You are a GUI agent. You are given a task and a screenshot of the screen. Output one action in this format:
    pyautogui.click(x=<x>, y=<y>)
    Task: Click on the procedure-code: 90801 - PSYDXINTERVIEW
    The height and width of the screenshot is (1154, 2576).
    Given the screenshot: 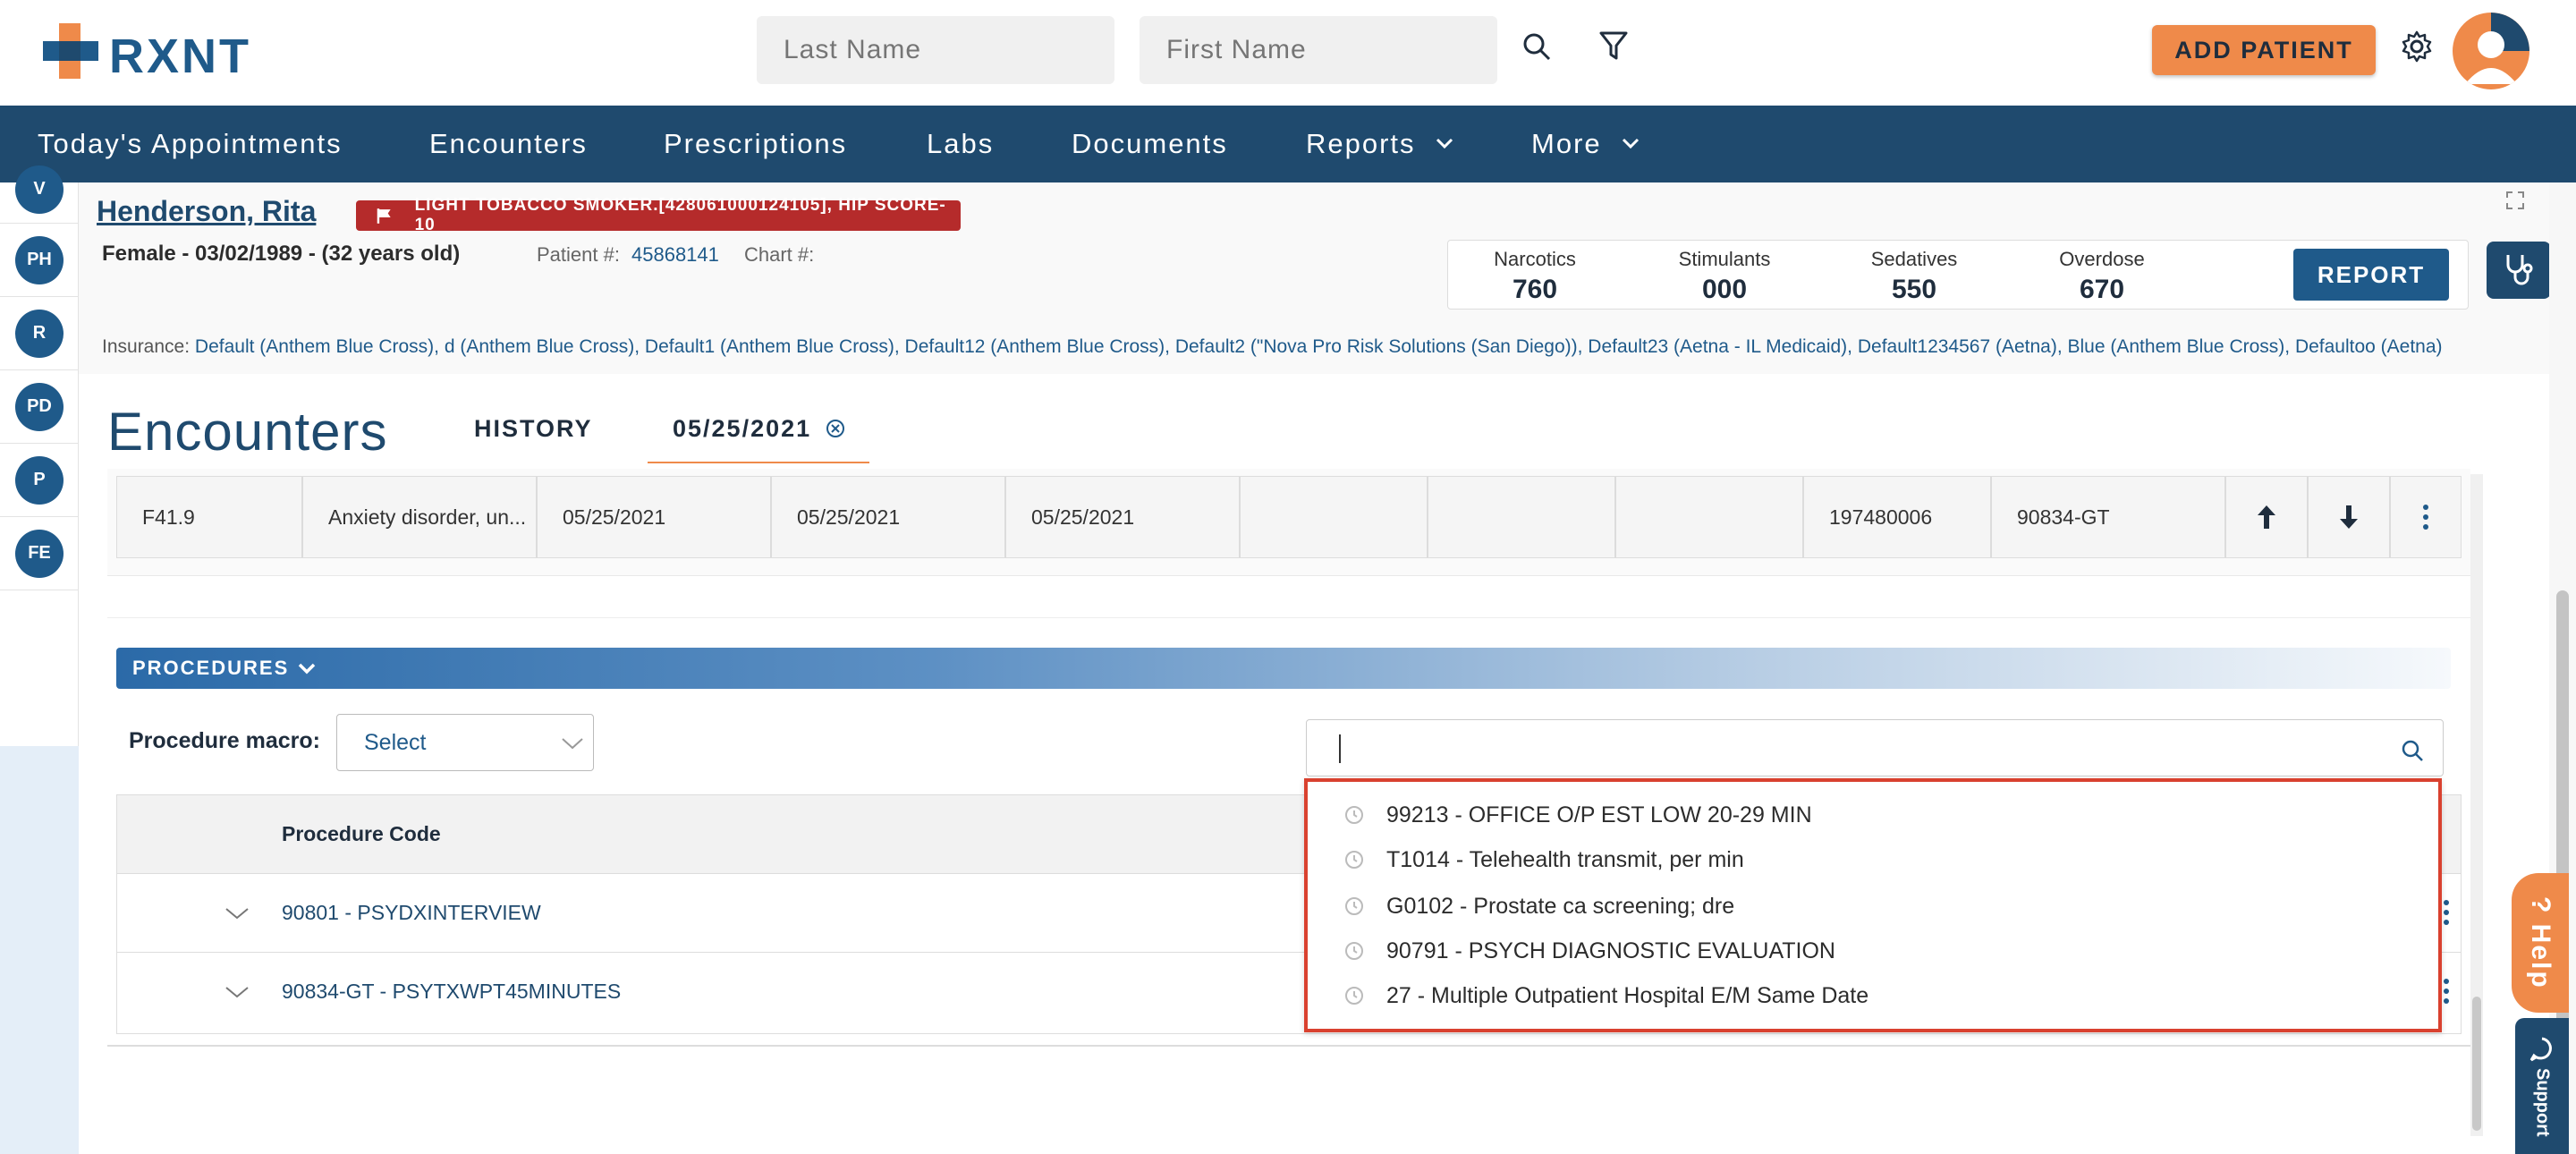 What is the action you would take?
    pyautogui.click(x=411, y=913)
    